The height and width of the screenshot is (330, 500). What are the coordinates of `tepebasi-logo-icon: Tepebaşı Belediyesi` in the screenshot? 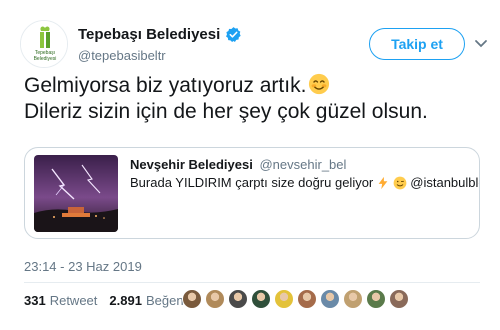 It's located at (44, 44).